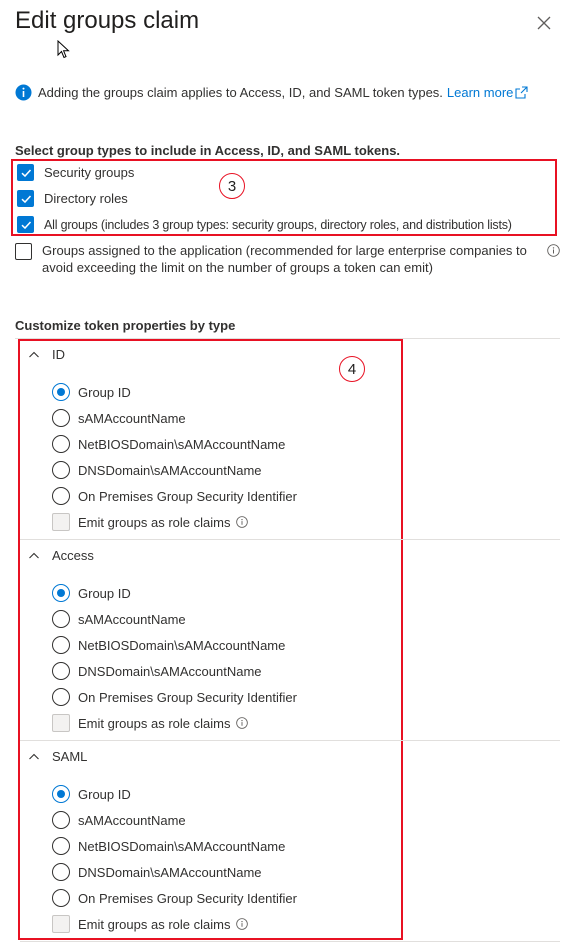 The height and width of the screenshot is (952, 564). I want to click on radio-saml-option-3: DNSDomain\sAMAccountName, so click(157, 872).